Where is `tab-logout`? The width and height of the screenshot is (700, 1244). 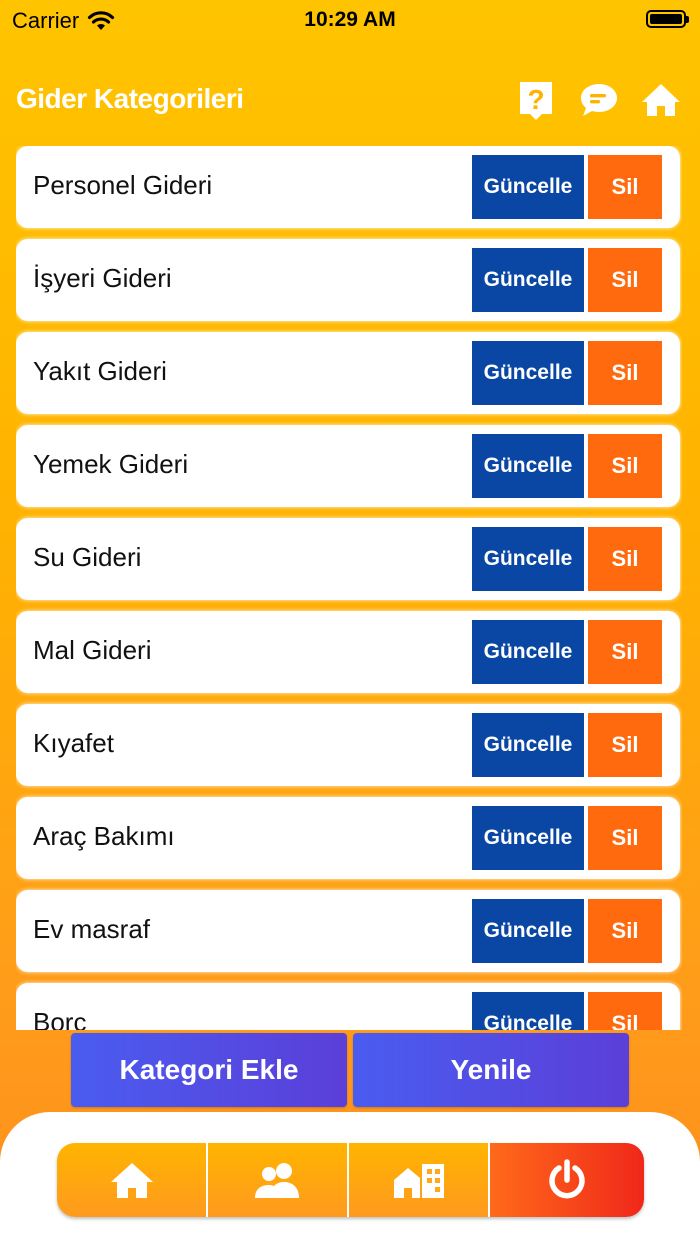 tab-logout is located at coordinates (567, 1180).